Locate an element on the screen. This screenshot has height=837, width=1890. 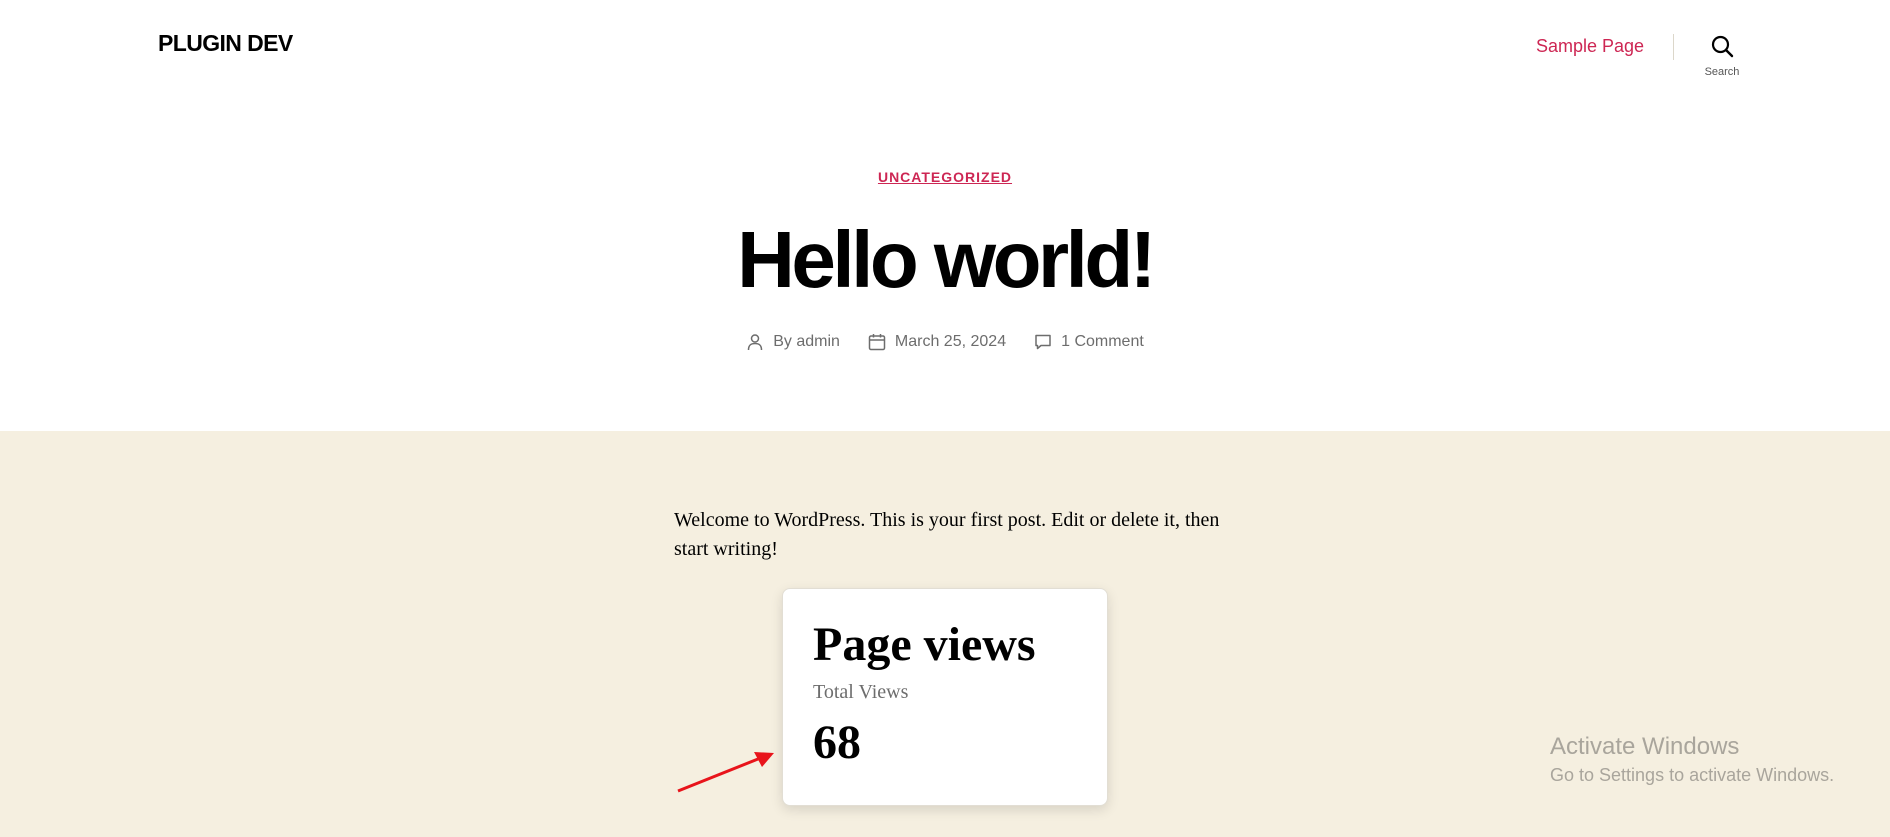
author-prefix: By is located at coordinates (782, 341).